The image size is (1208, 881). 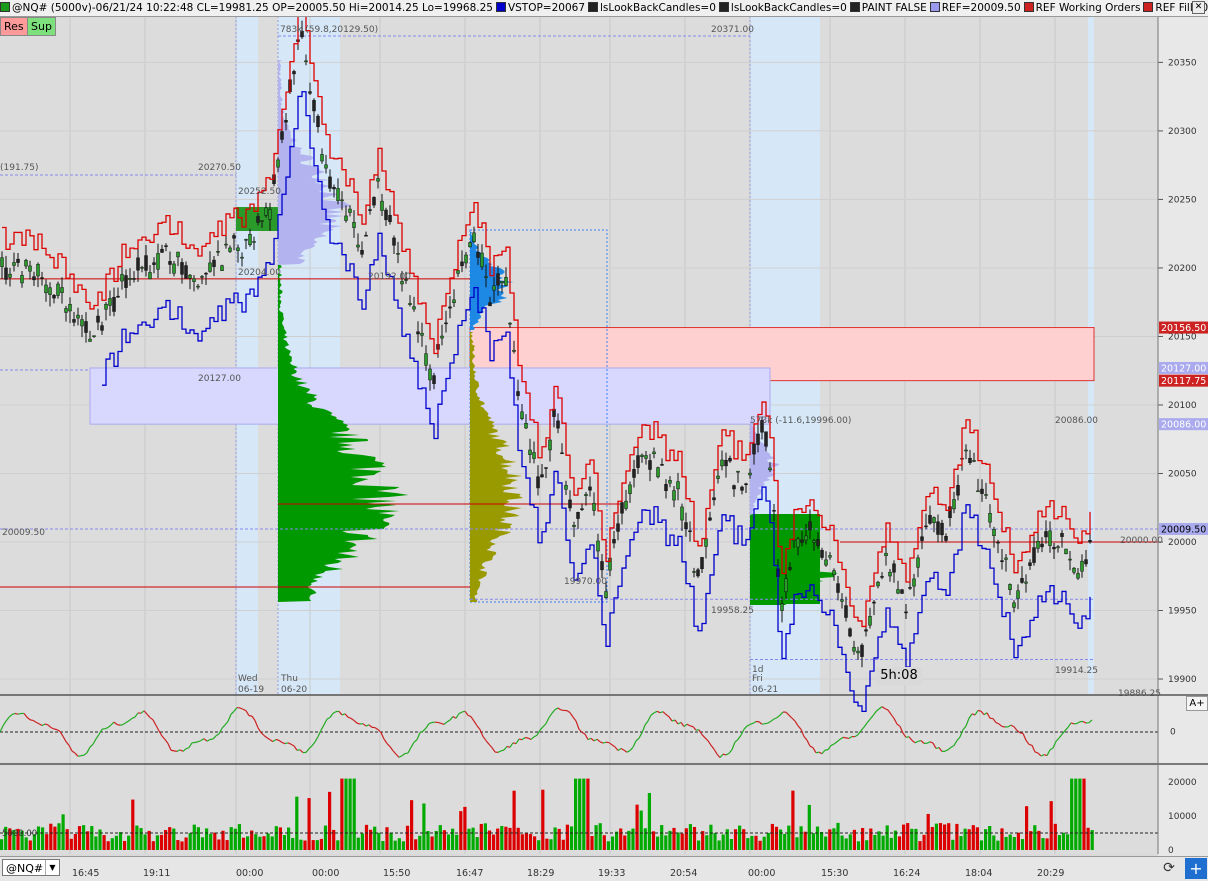 I want to click on chevron-down-icon: ▼, so click(x=52, y=867).